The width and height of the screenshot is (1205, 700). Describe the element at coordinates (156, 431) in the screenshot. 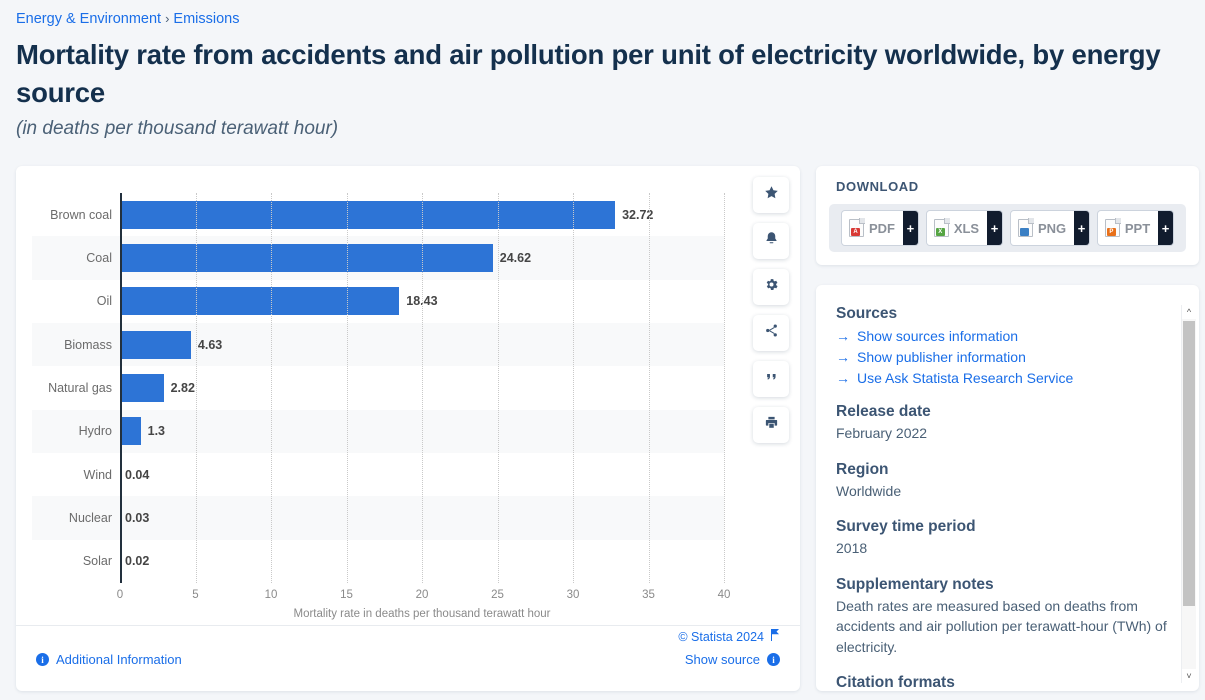

I see `chart-bar-value: 1.3` at that location.